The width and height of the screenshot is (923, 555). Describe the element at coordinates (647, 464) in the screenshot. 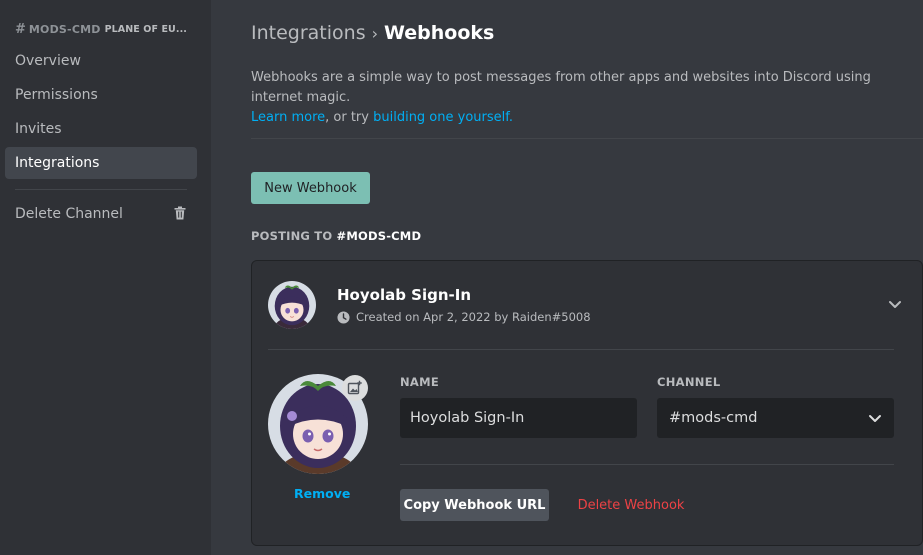

I see `form-divider` at that location.